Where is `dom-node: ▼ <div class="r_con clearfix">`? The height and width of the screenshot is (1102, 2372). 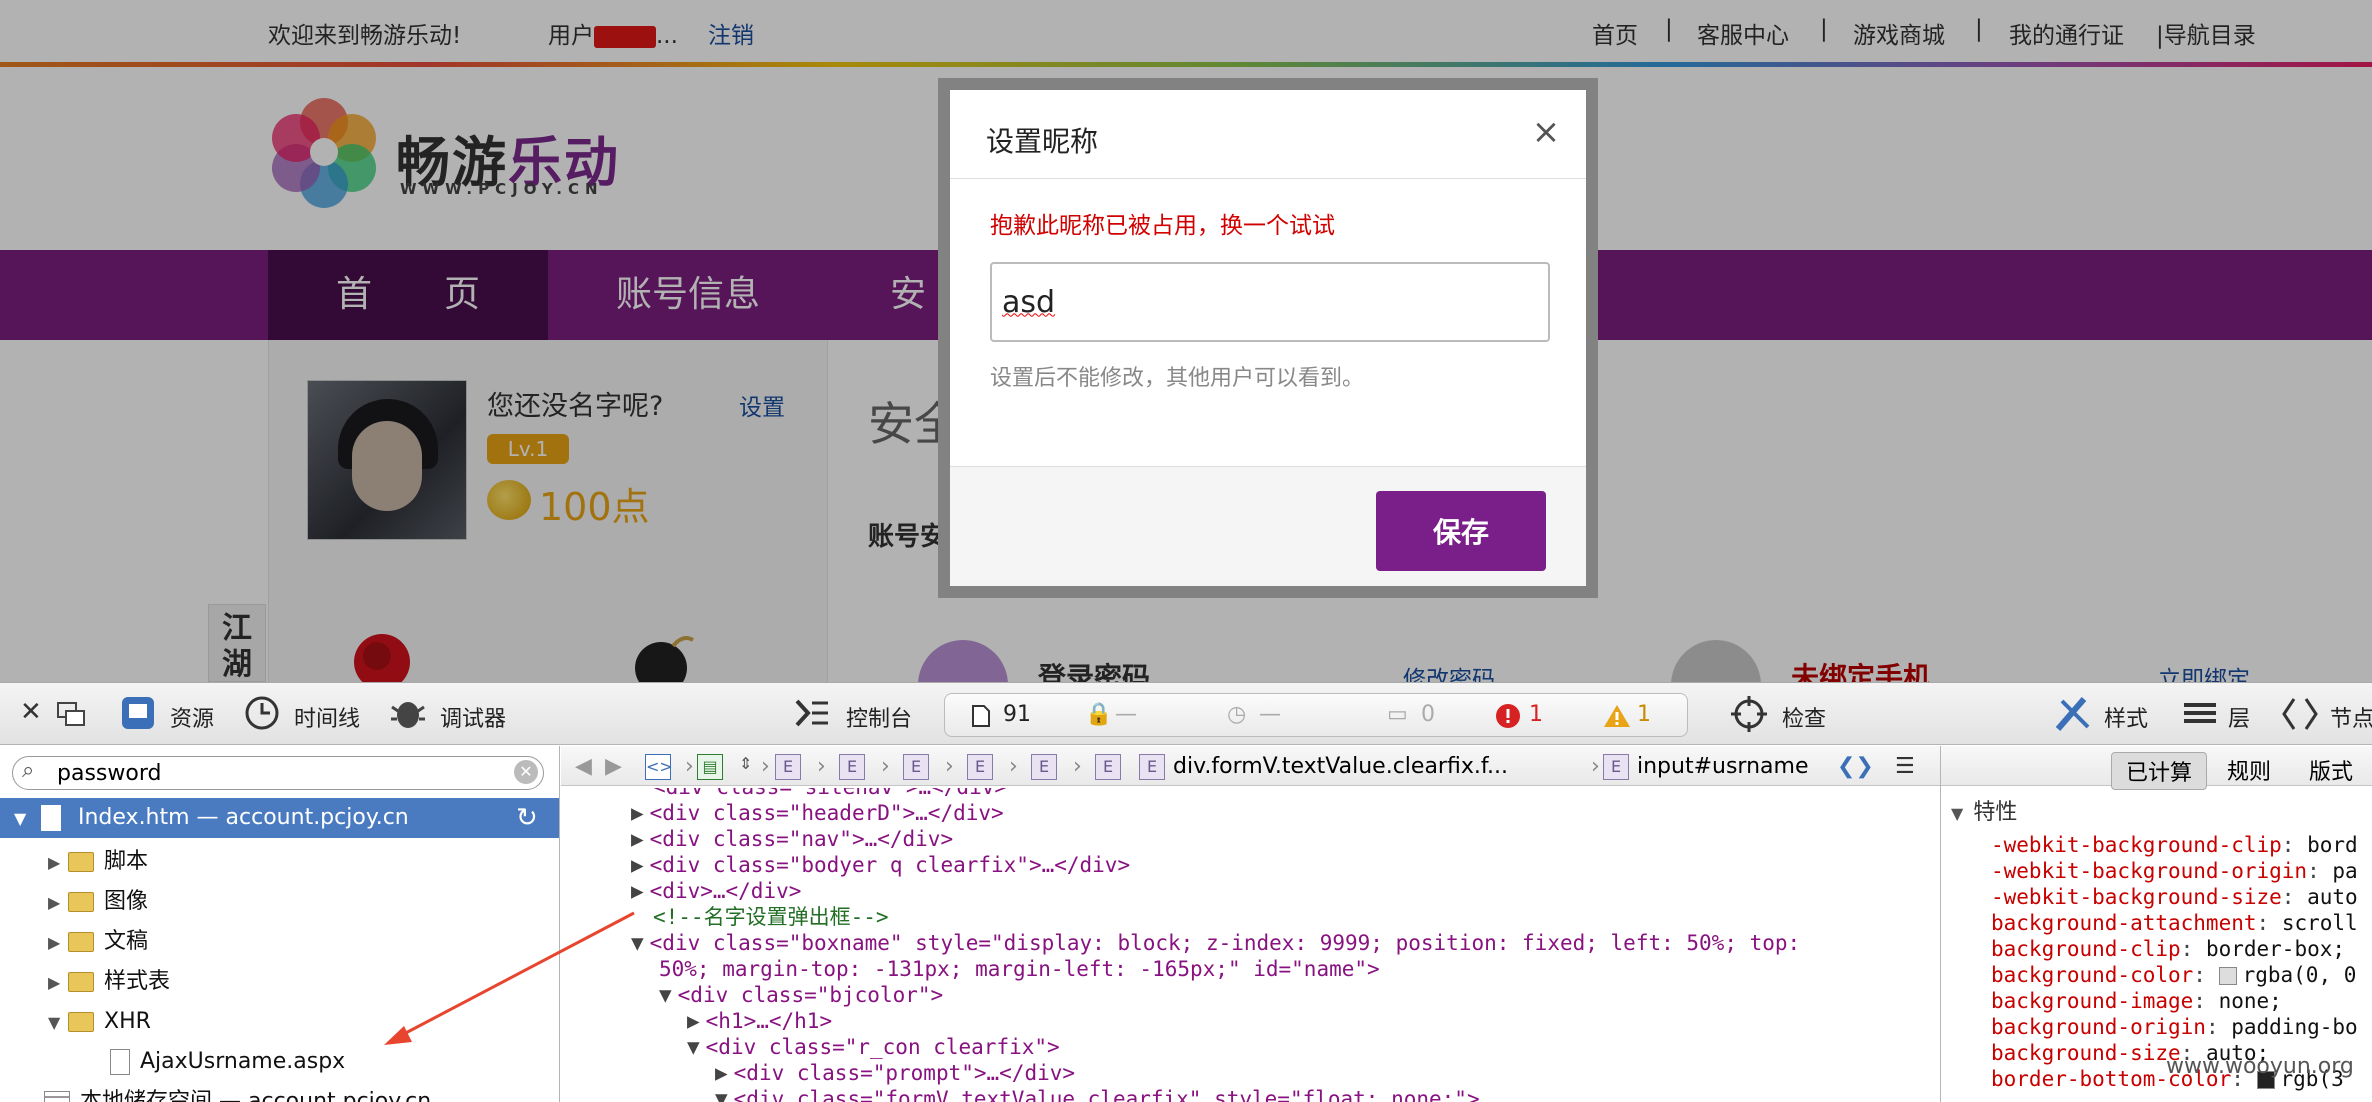 dom-node: ▼ <div class="r_con clearfix"> is located at coordinates (873, 1047).